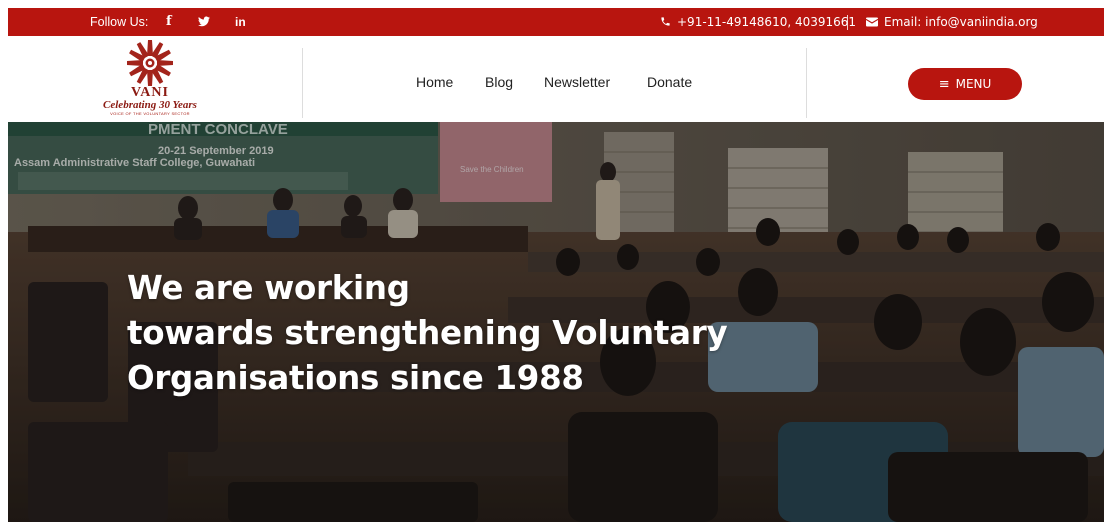 This screenshot has height=522, width=1104. I want to click on nav-blog: Blog, so click(499, 82).